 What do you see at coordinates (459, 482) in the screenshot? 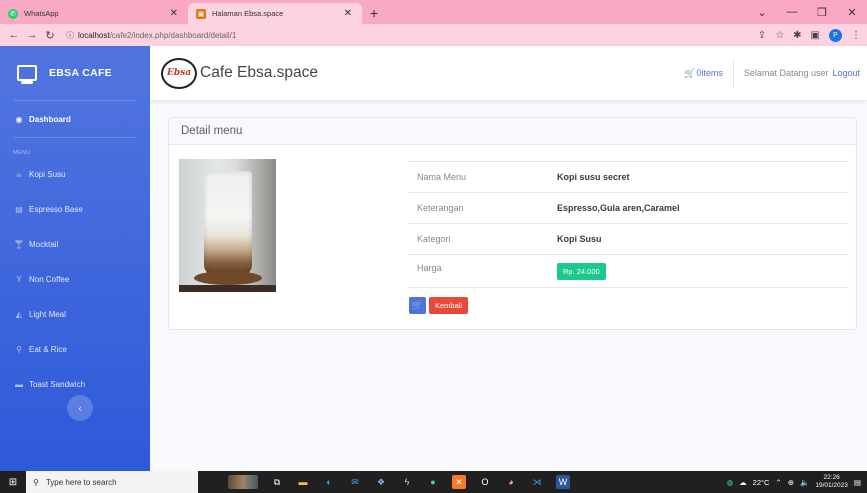
I see `xampp-icon: ✕` at bounding box center [459, 482].